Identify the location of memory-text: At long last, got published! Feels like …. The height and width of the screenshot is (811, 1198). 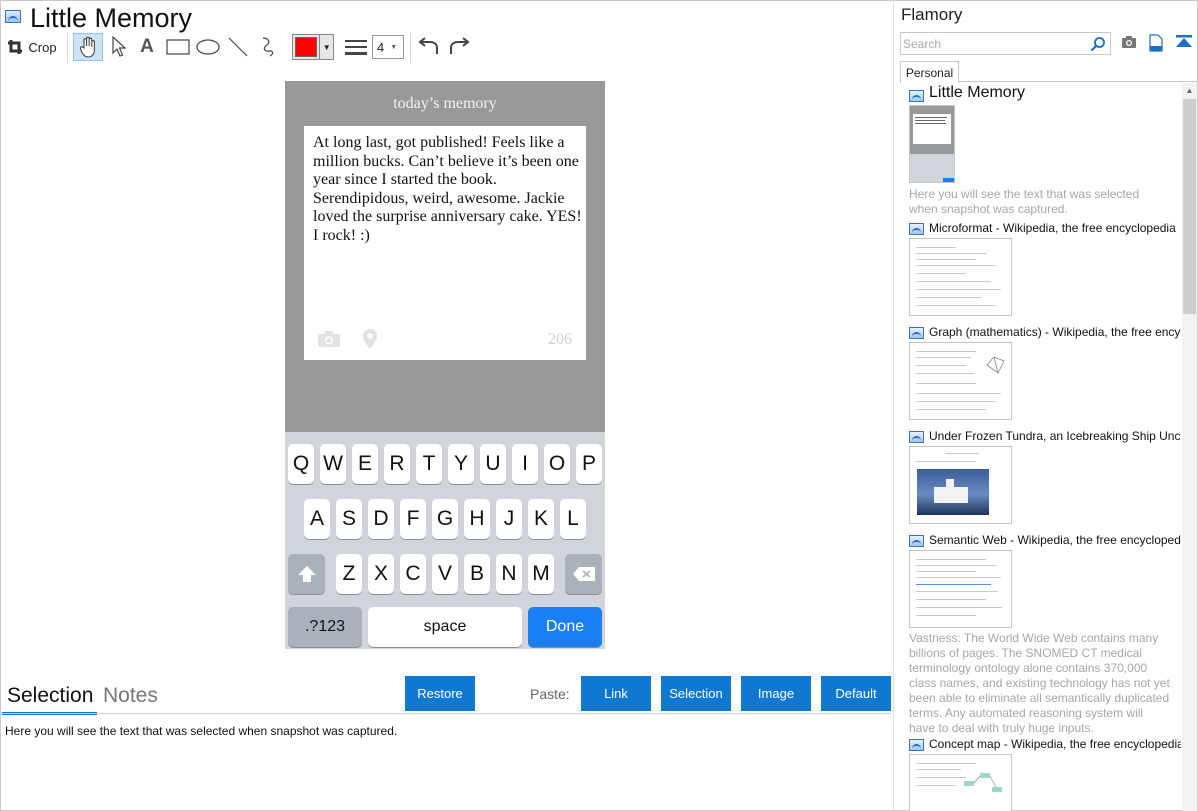
(447, 189).